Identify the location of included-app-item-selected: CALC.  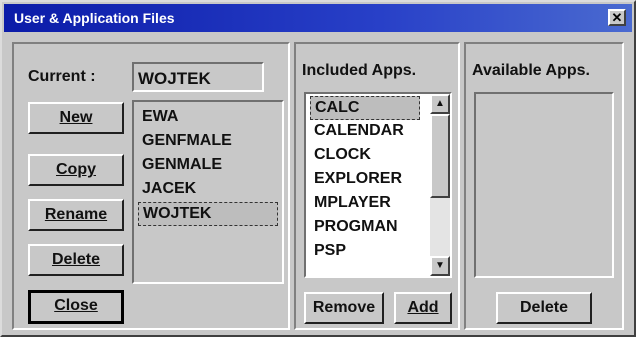
(365, 108).